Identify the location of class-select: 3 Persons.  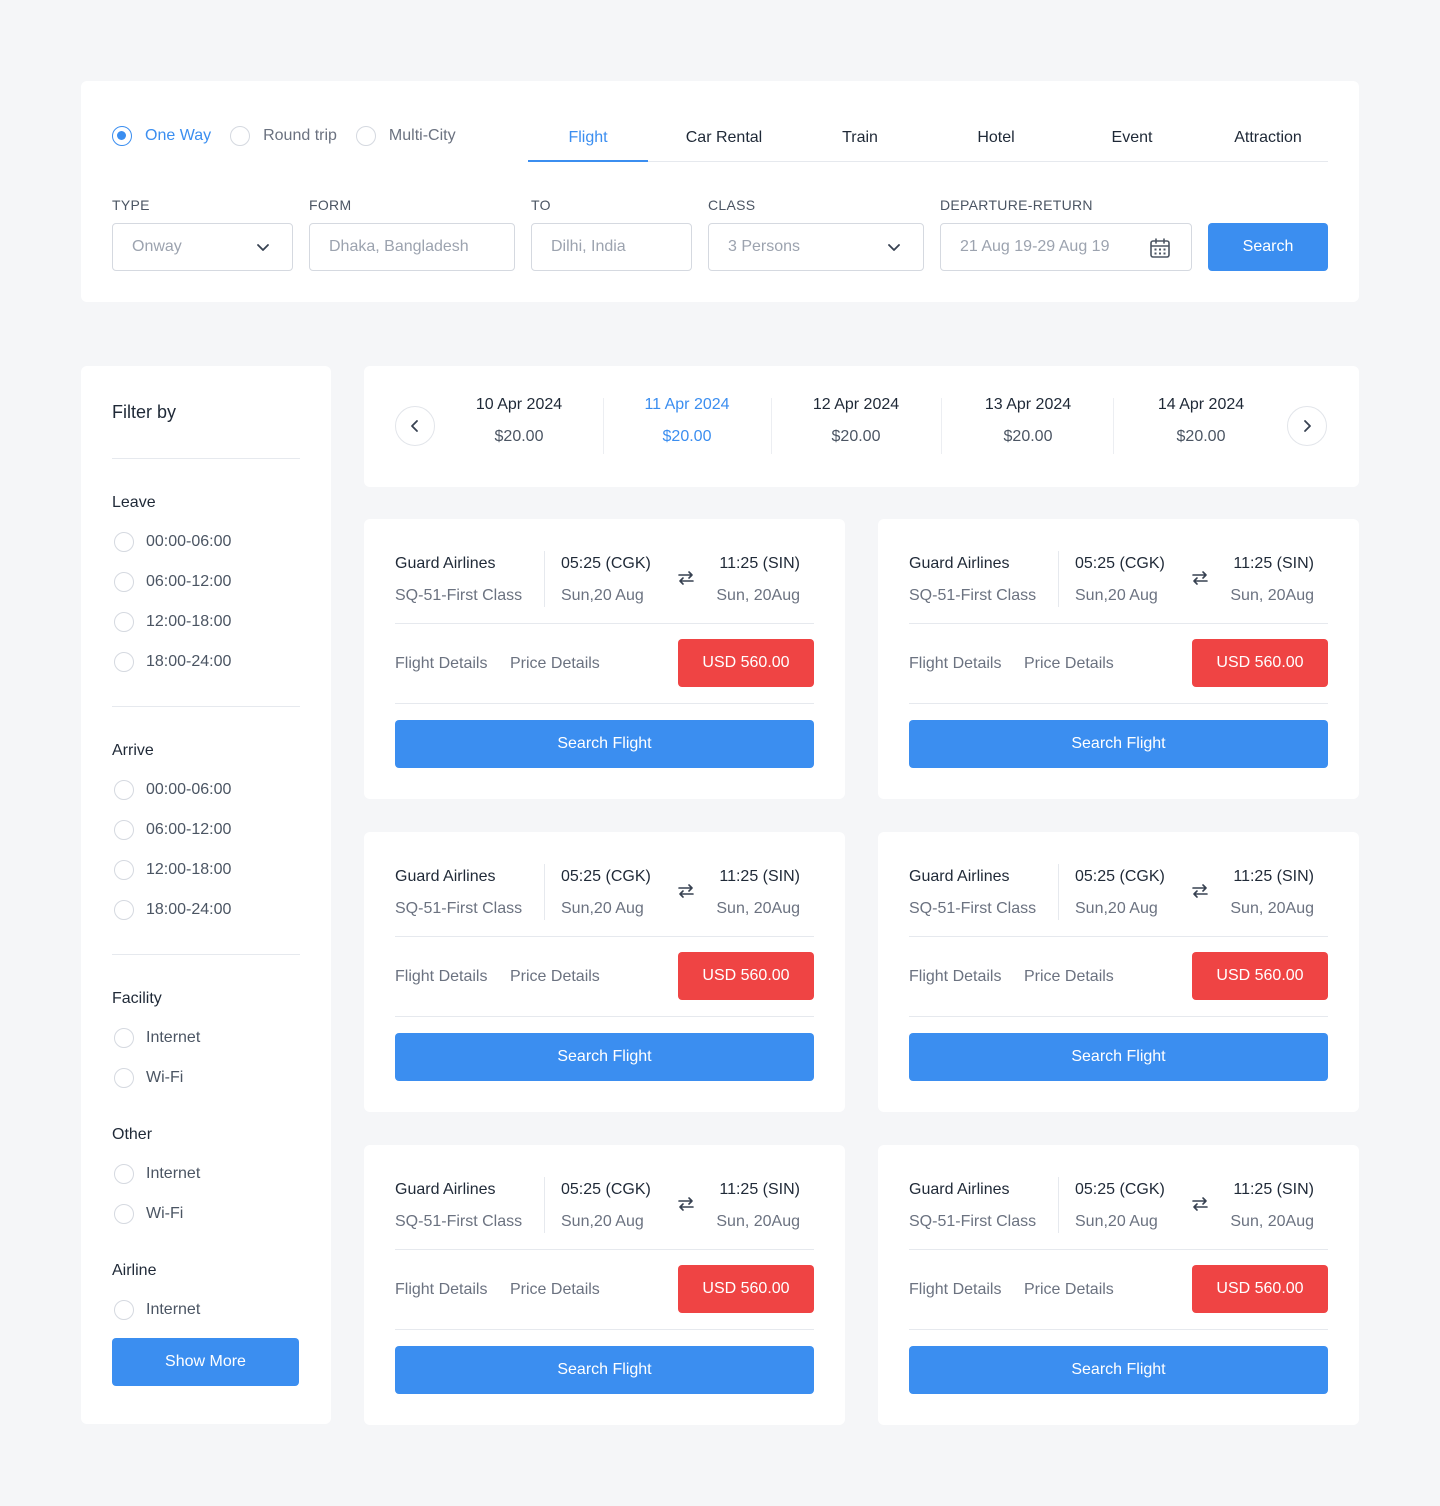
(816, 247).